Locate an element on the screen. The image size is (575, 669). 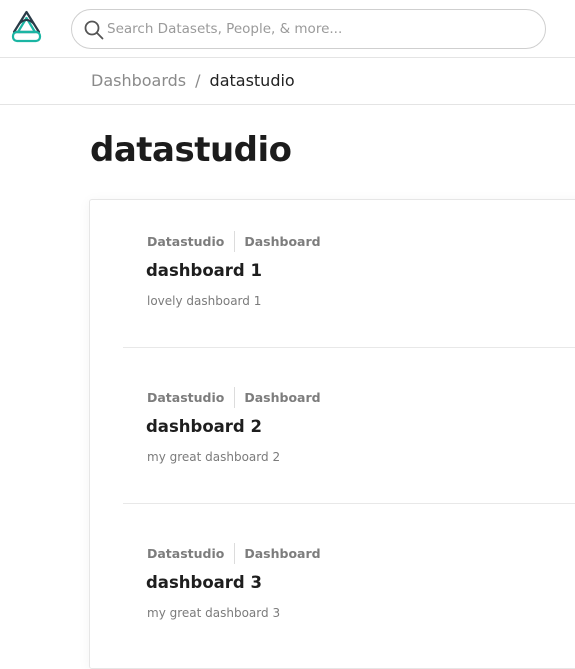
breadcrumb: Dashboards / datastudio is located at coordinates (193, 81).